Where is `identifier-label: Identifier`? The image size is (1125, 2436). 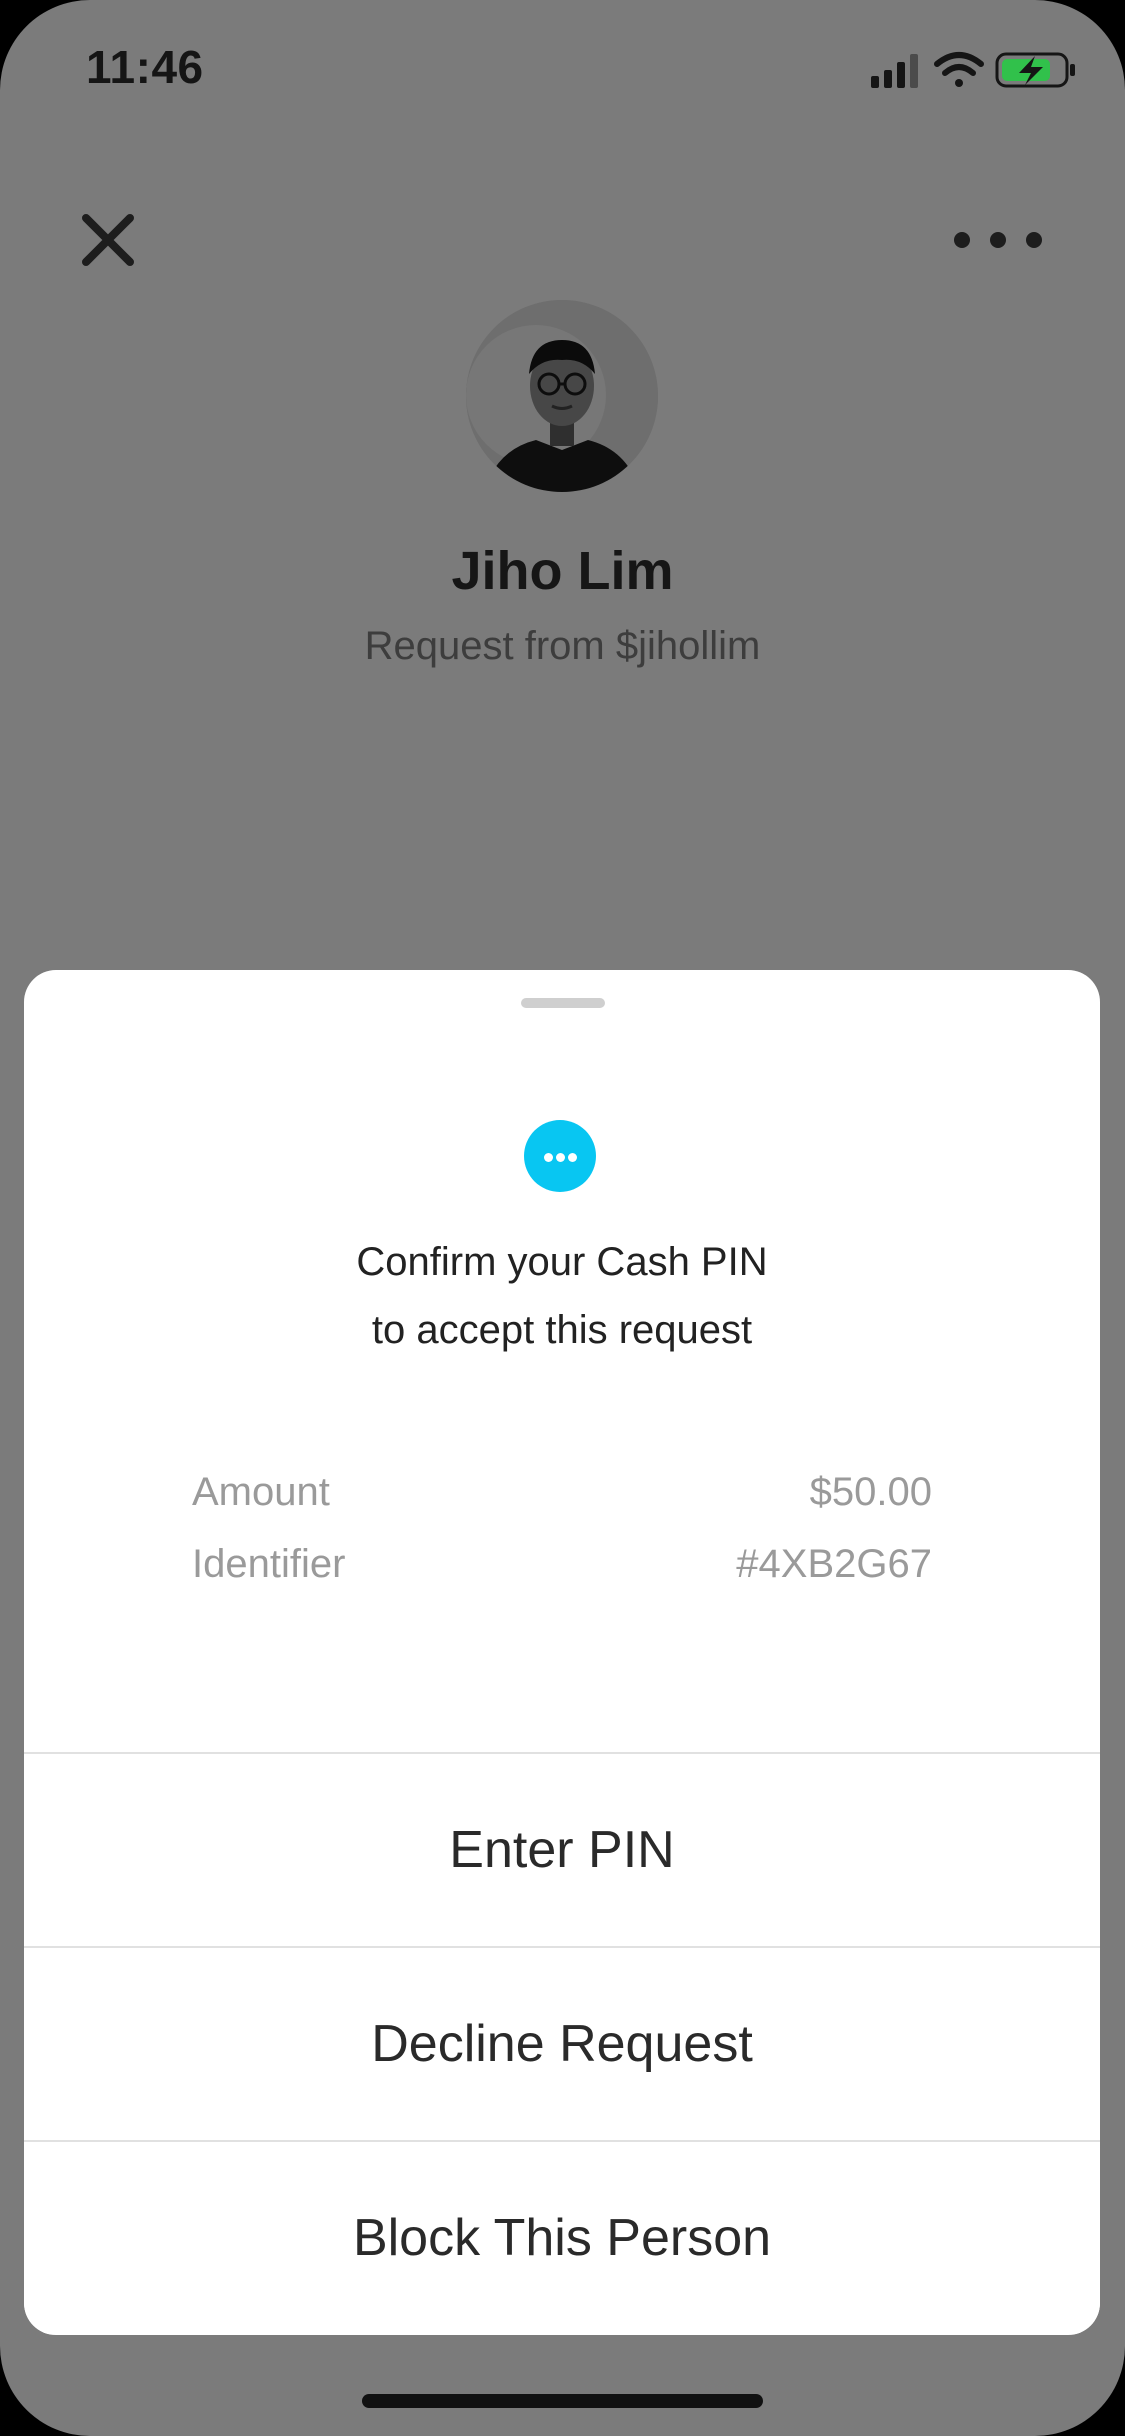 identifier-label: Identifier is located at coordinates (269, 1564).